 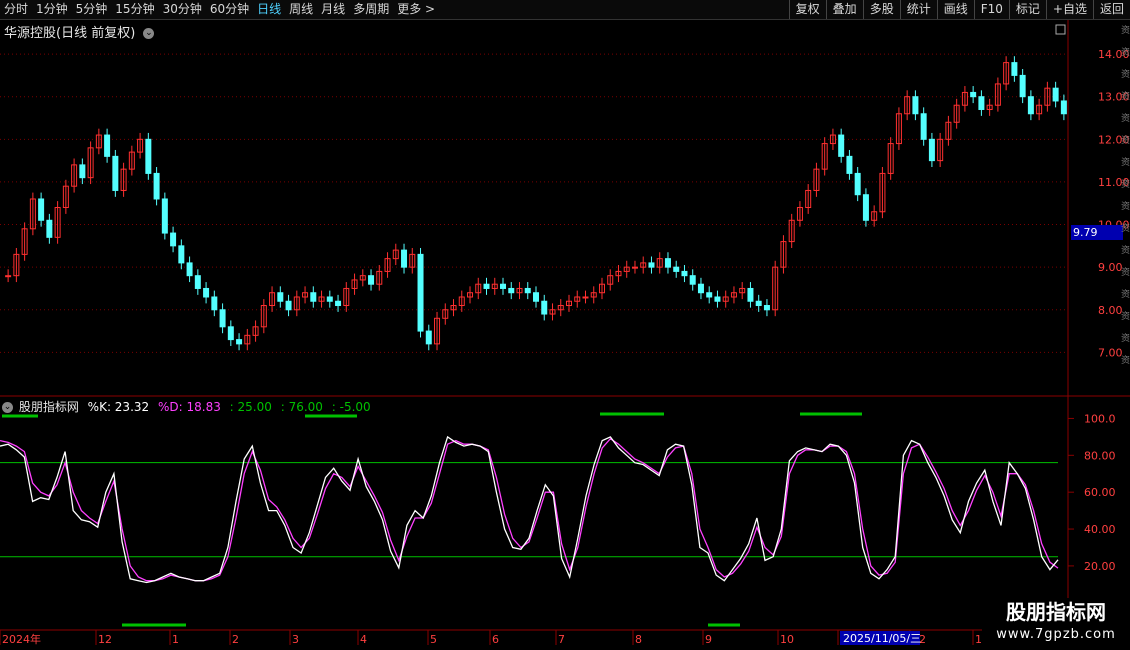 I want to click on time-label: 2024年, so click(x=21, y=639).